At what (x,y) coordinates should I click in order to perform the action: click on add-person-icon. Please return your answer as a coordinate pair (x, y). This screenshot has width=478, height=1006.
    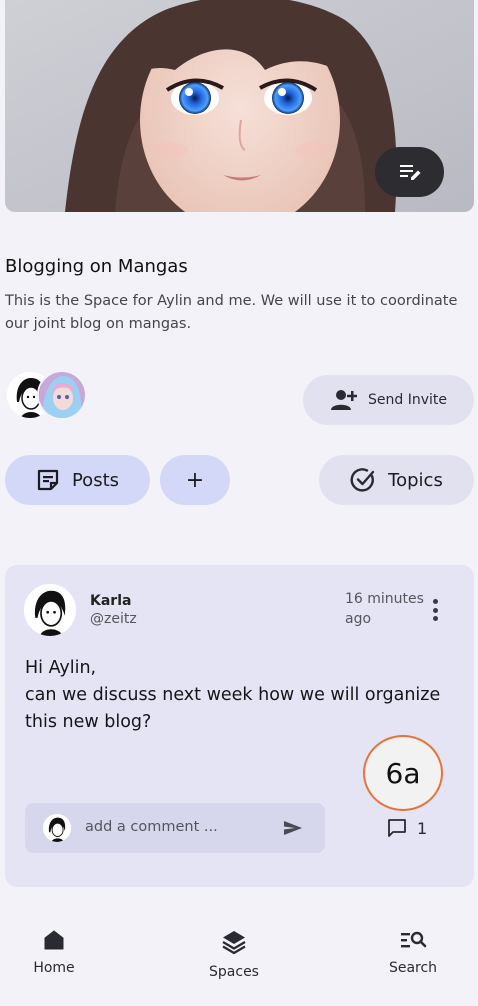
    Looking at the image, I should click on (344, 400).